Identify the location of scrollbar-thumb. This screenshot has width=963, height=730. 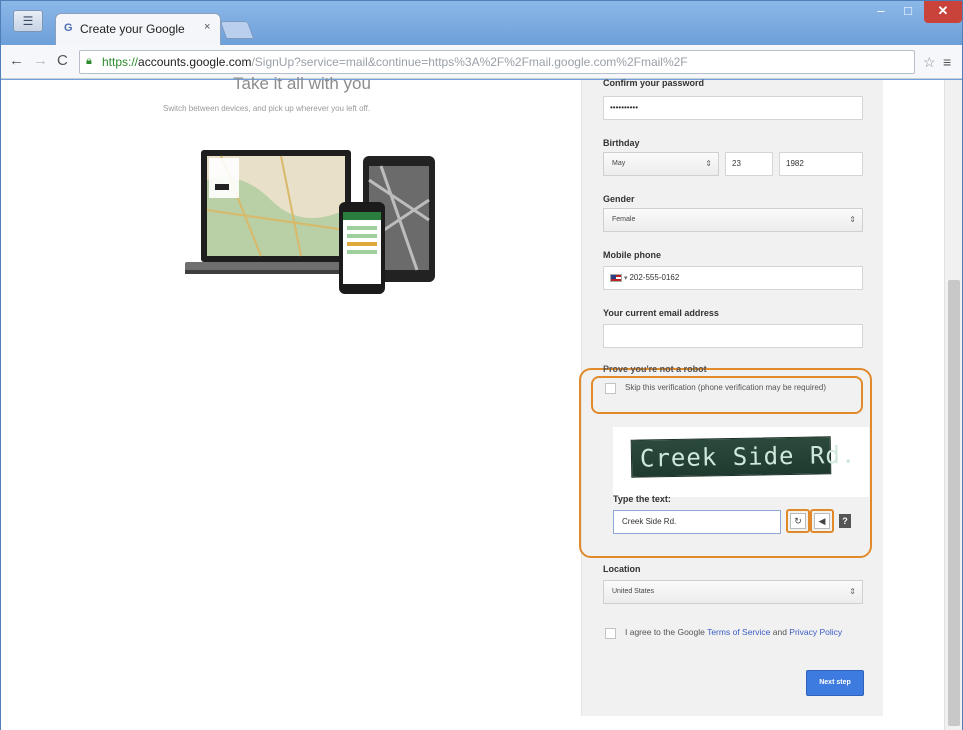
(954, 503).